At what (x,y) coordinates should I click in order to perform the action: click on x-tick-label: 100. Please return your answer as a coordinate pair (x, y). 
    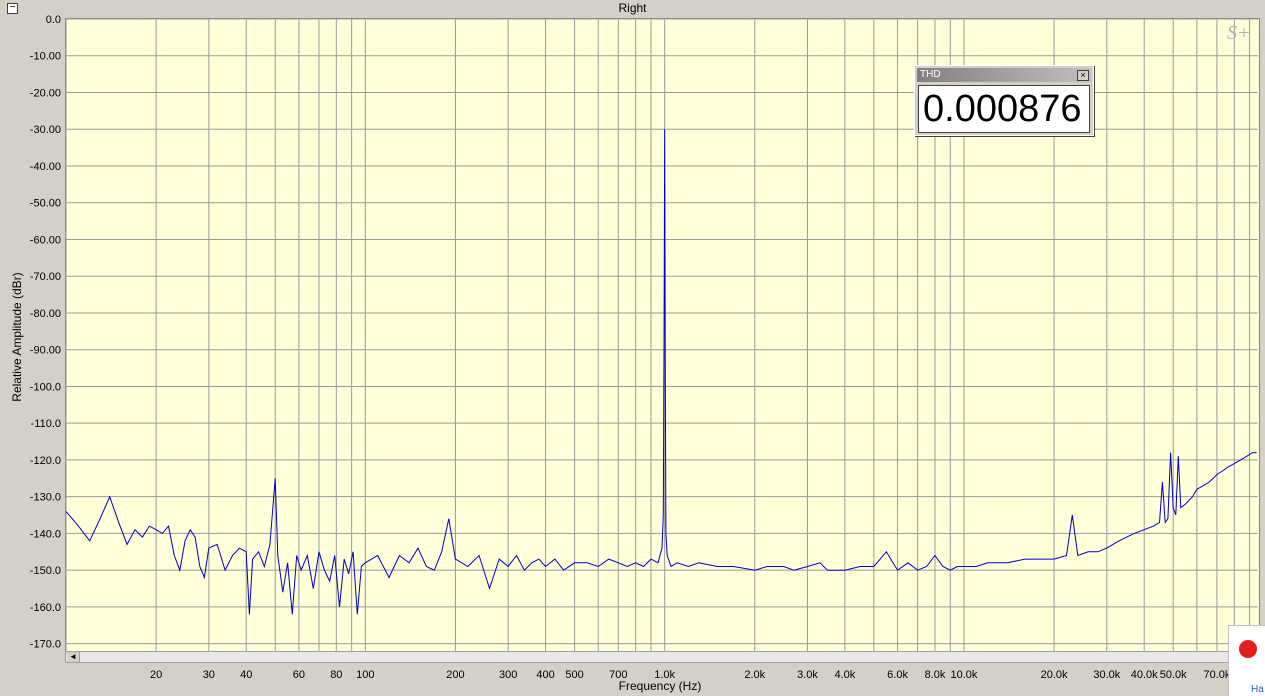
    Looking at the image, I should click on (365, 675).